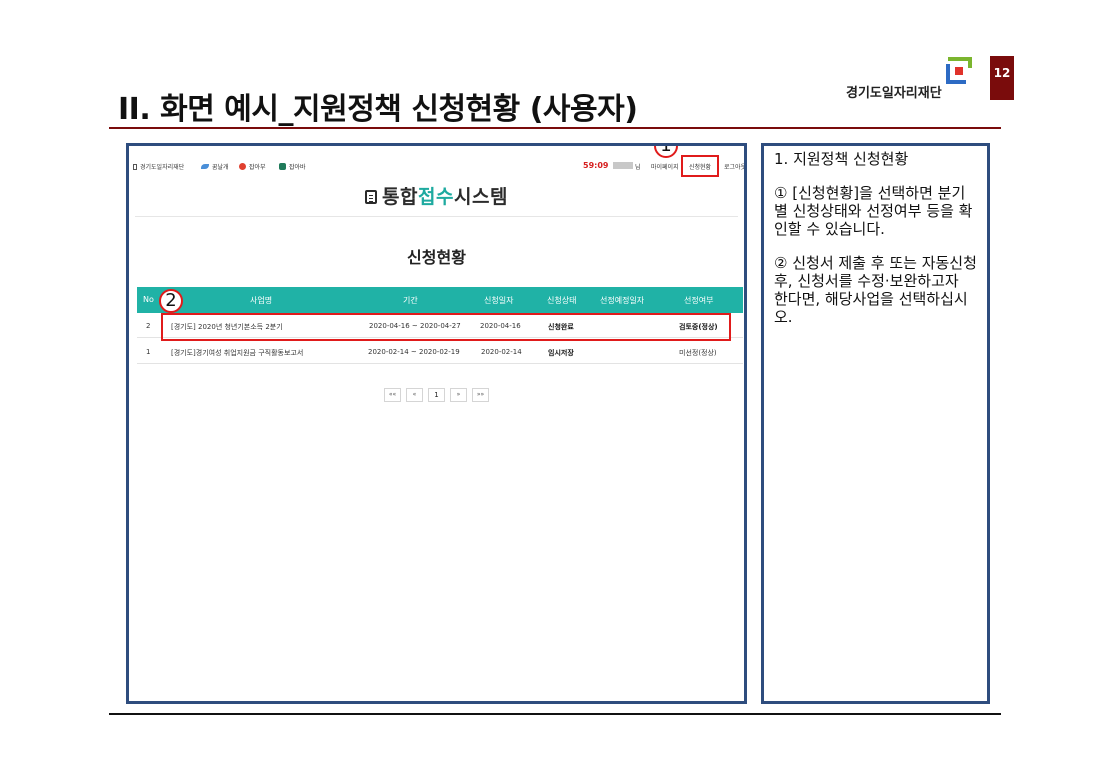 This screenshot has width=1115, height=772. I want to click on logo-text-1: 통합, so click(400, 197).